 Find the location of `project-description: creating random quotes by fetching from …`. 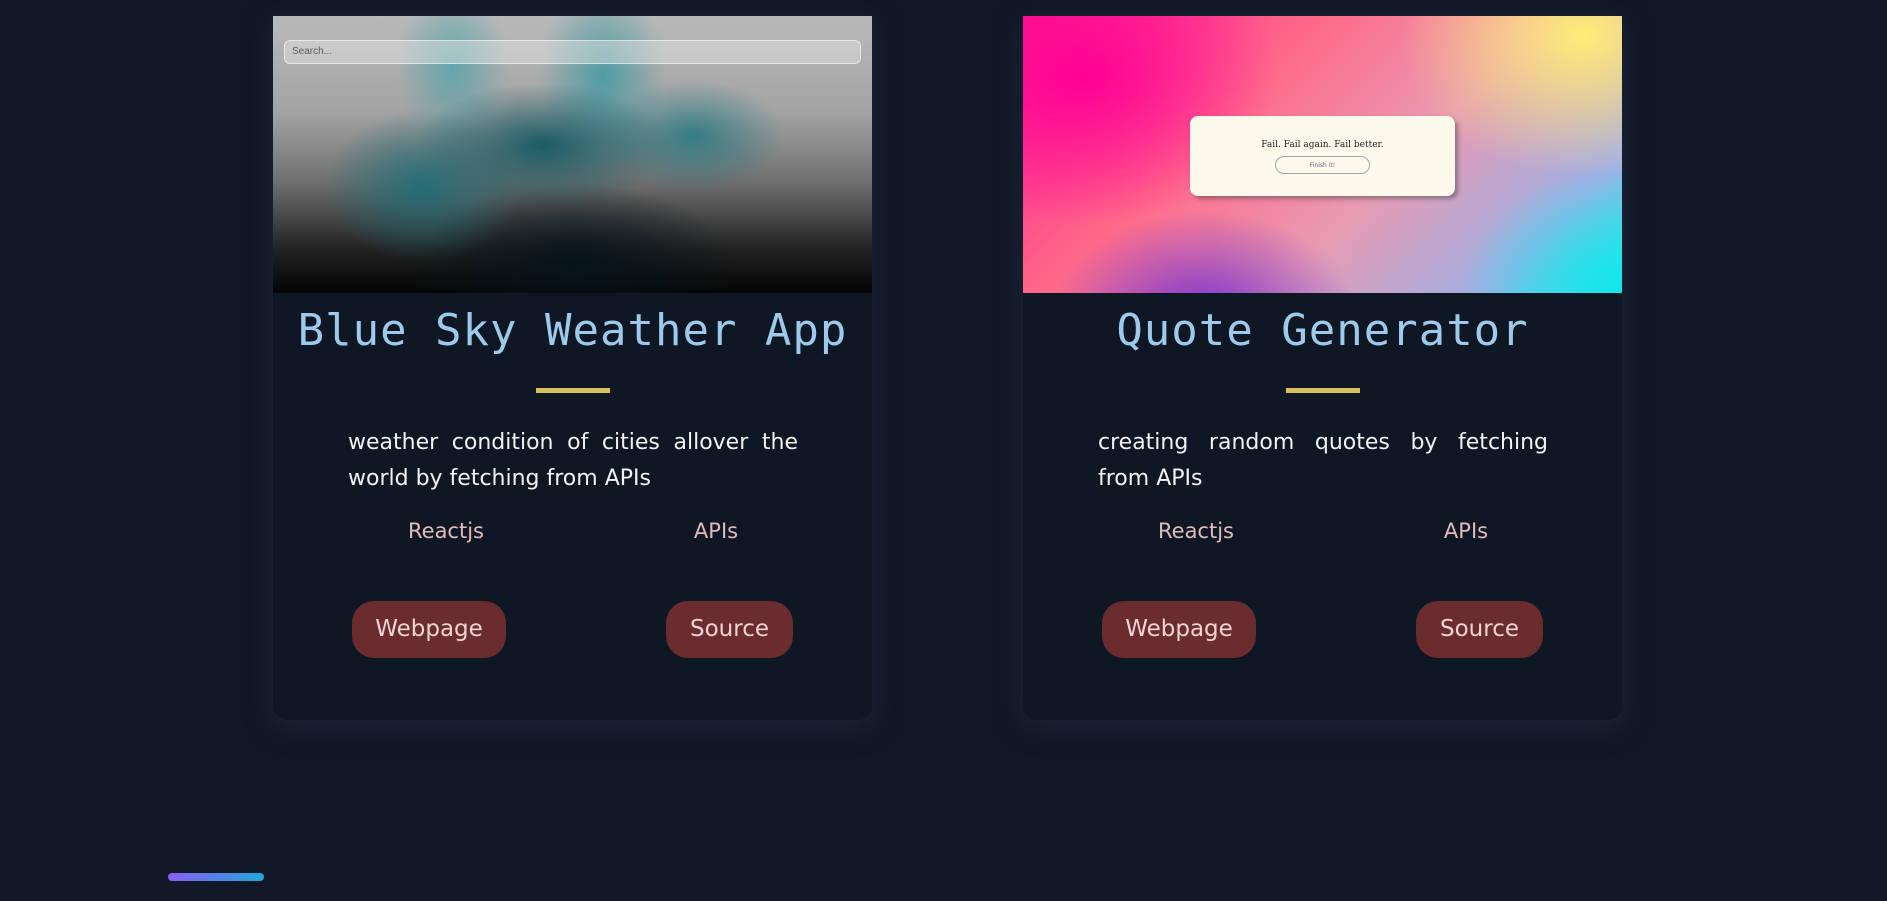

project-description: creating random quotes by fetching from … is located at coordinates (1323, 460).